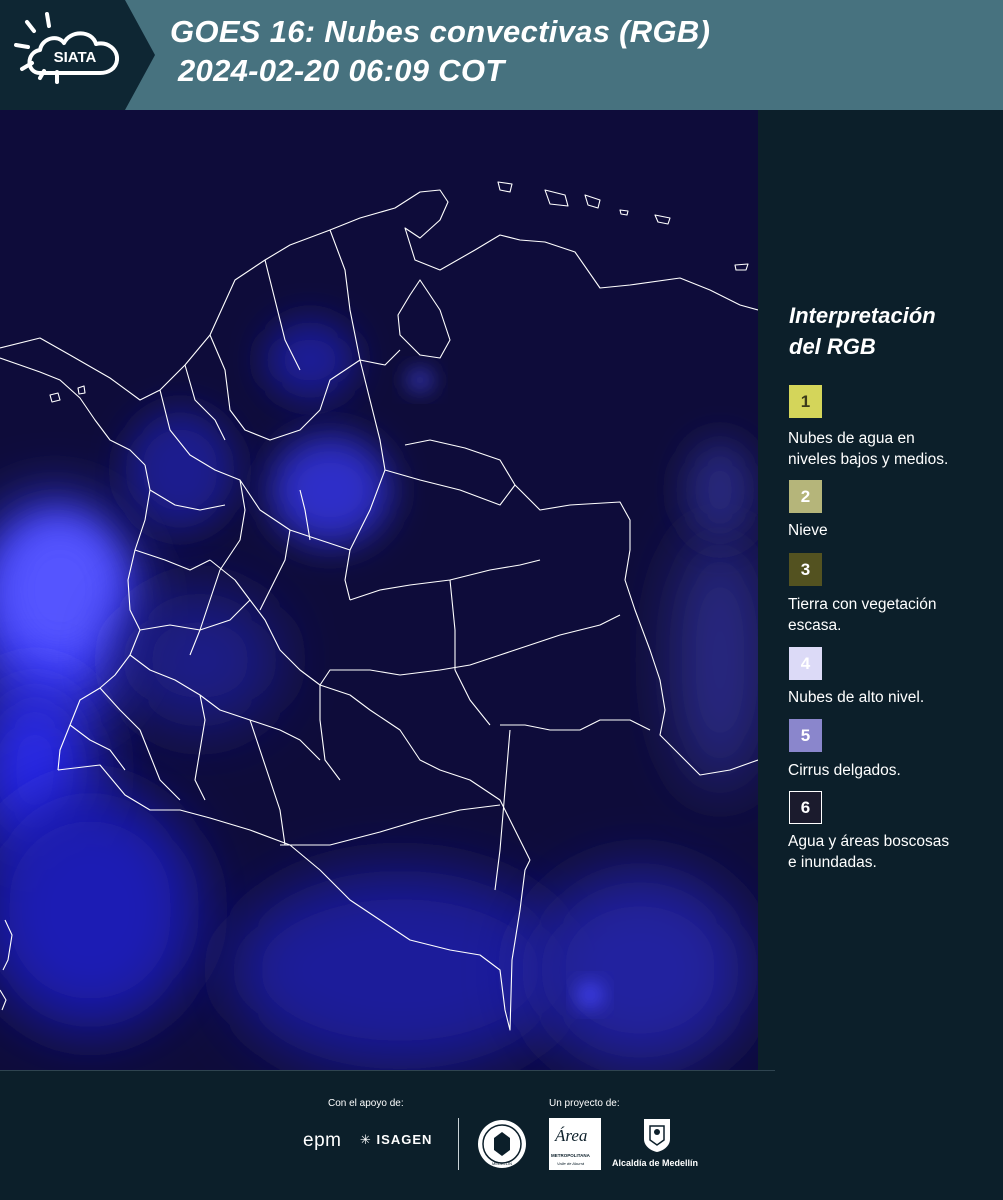 The width and height of the screenshot is (1003, 1200). Describe the element at coordinates (657, 1135) in the screenshot. I see `alcaldia-shield-icon` at that location.